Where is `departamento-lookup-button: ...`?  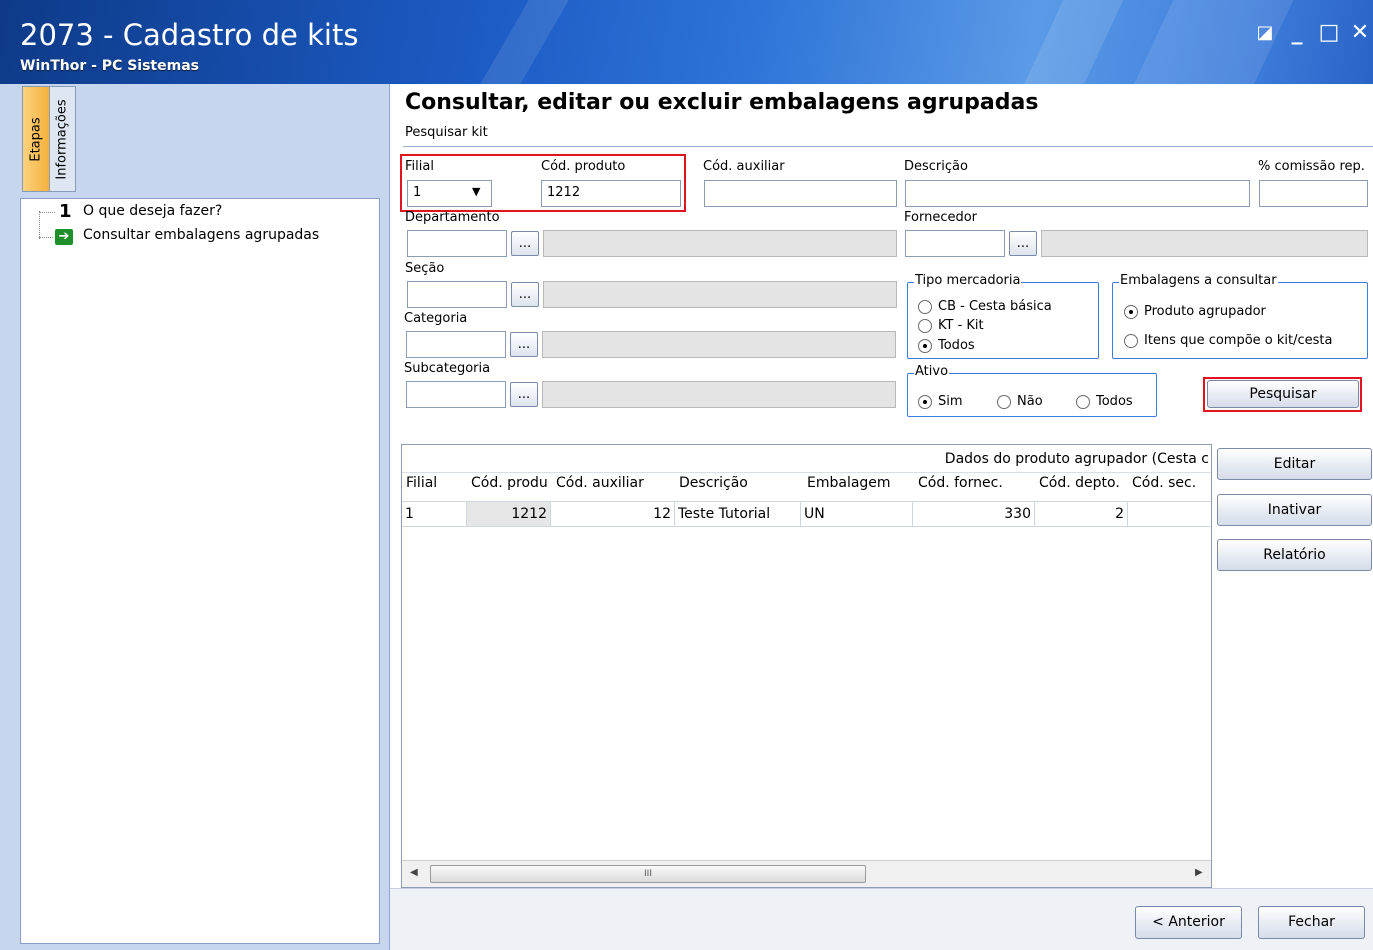 departamento-lookup-button: ... is located at coordinates (525, 243).